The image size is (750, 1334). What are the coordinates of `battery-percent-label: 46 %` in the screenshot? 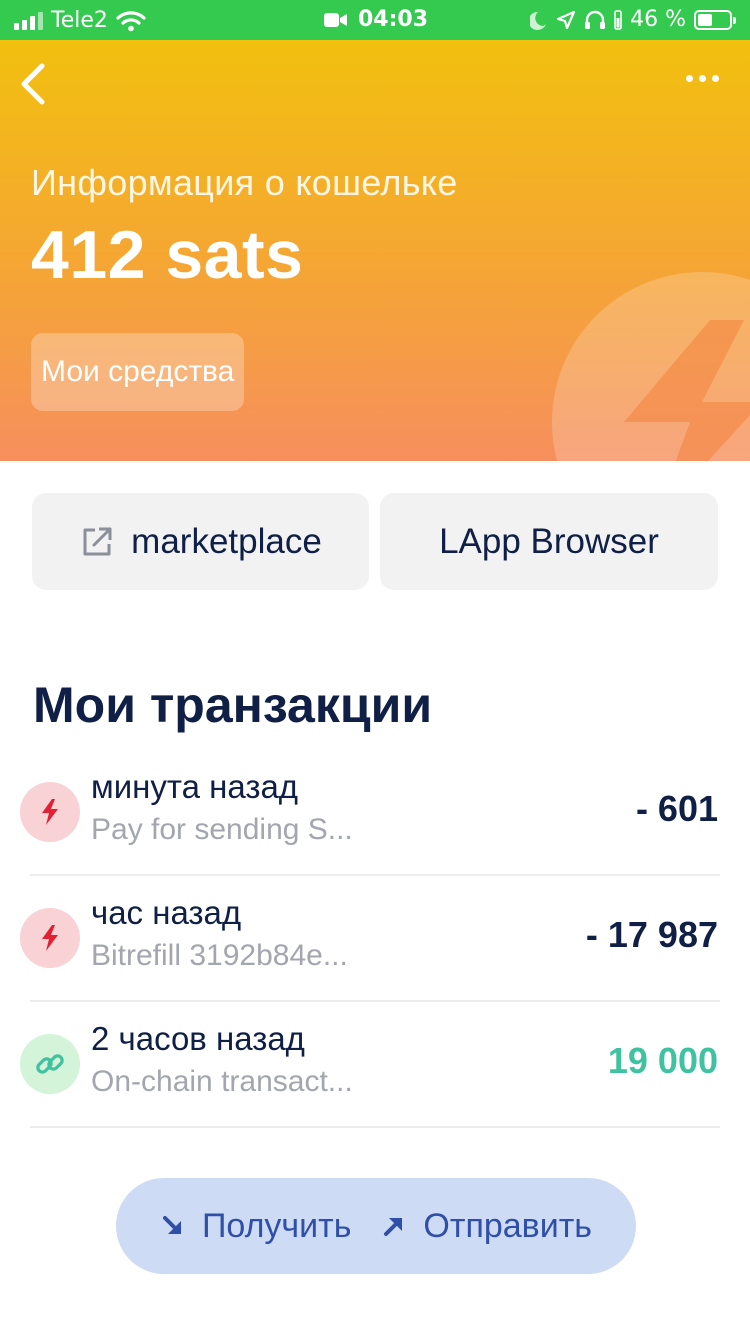 It's located at (658, 19).